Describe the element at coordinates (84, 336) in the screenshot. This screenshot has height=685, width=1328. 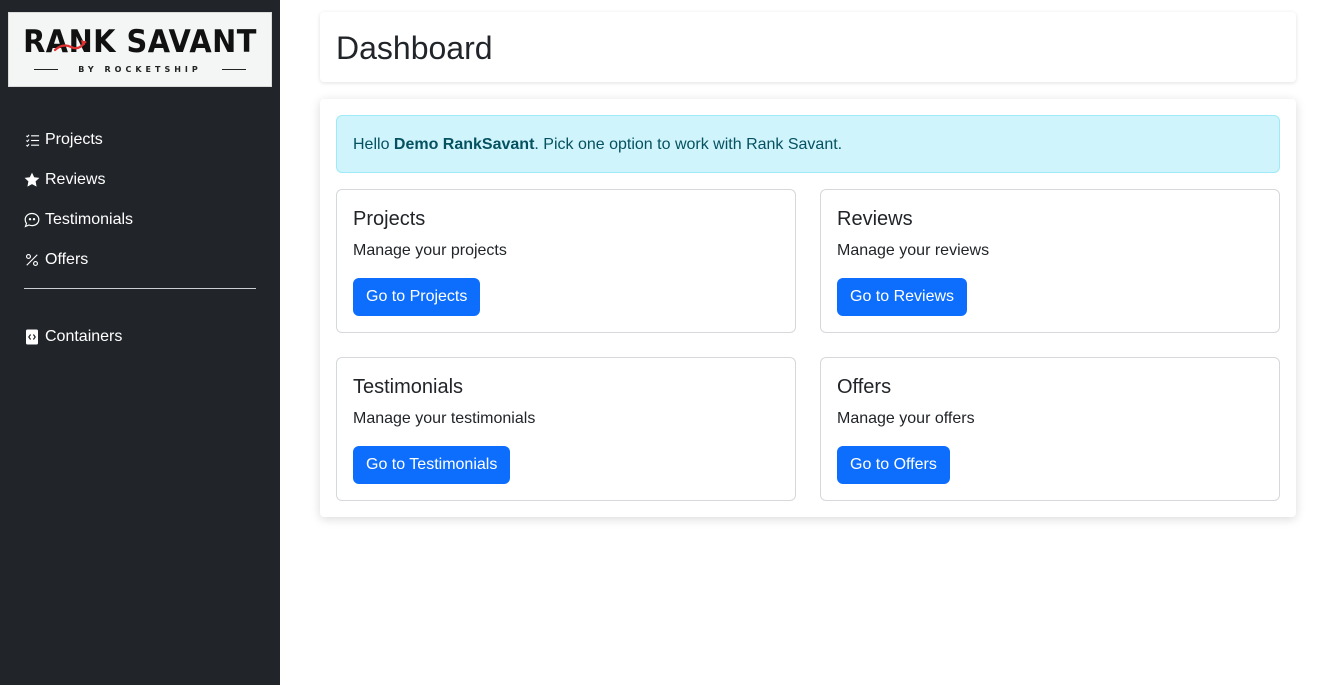
I see `sidebar-item-label: Containers` at that location.